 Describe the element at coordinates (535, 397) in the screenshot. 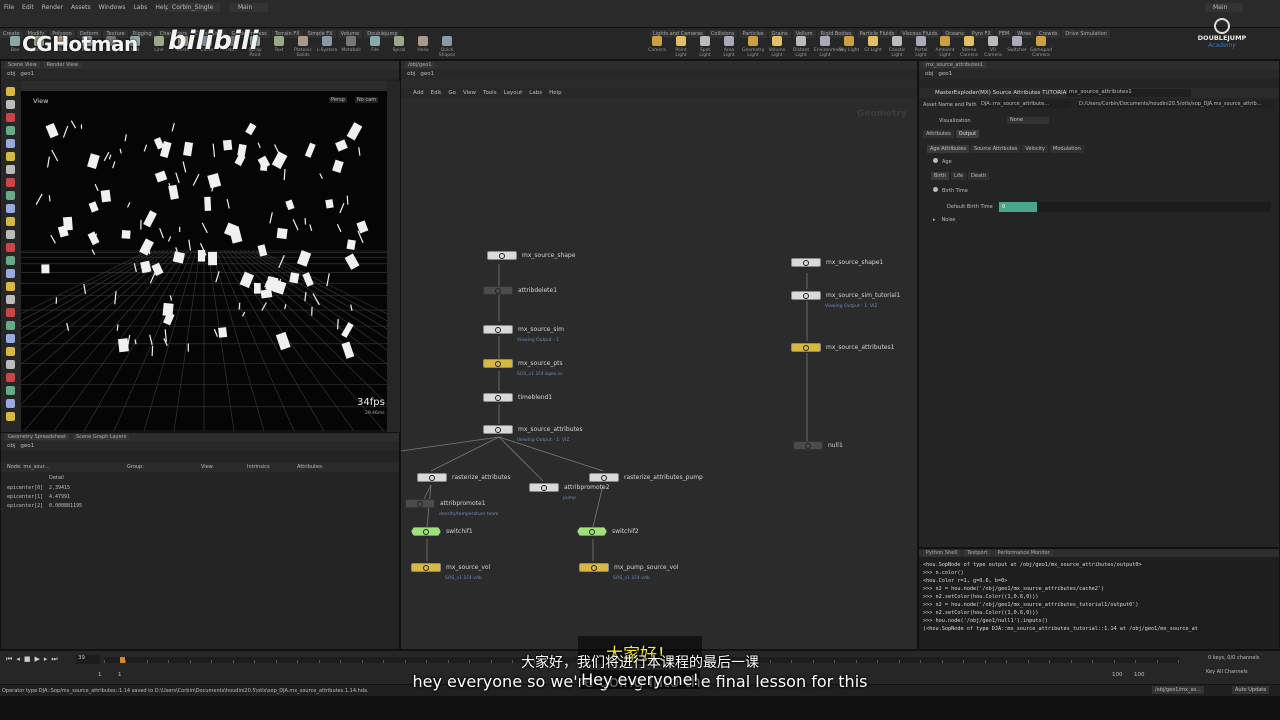

I see `node-name: timeblend1` at that location.